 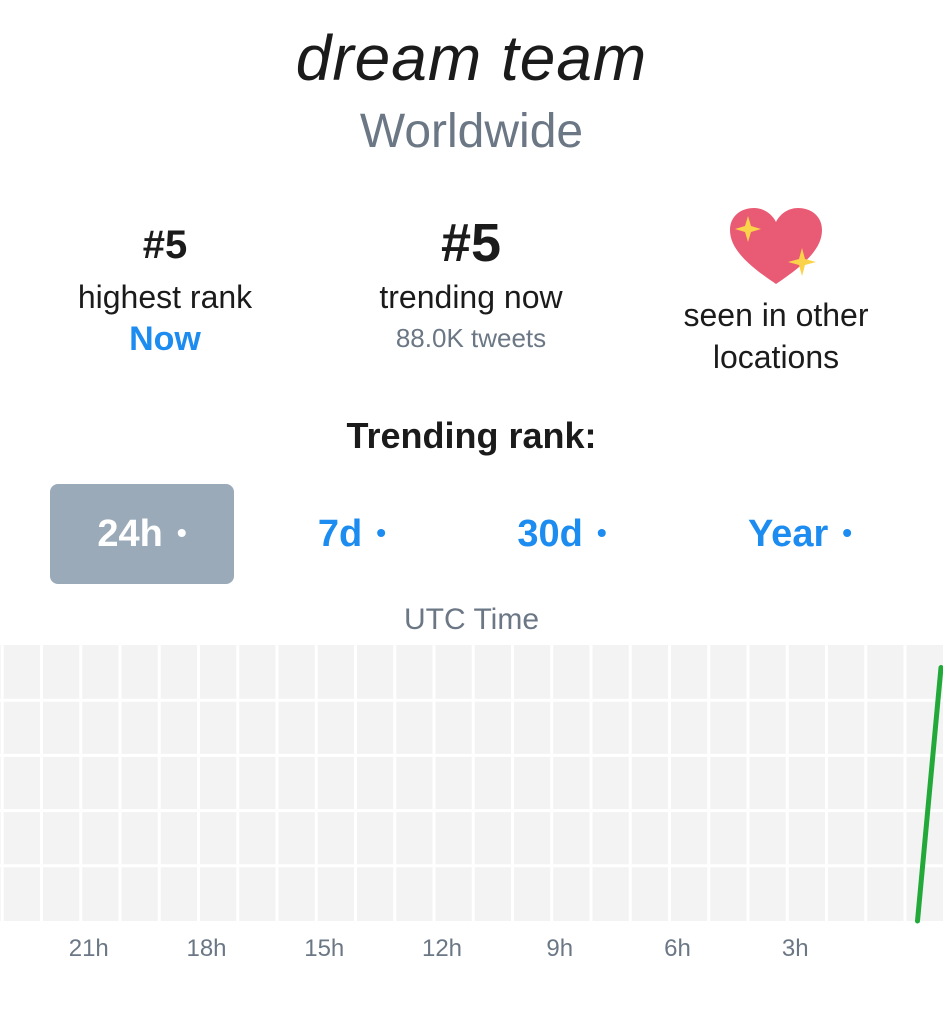 What do you see at coordinates (471, 435) in the screenshot?
I see `trending-rank-heading: Trending rank:` at bounding box center [471, 435].